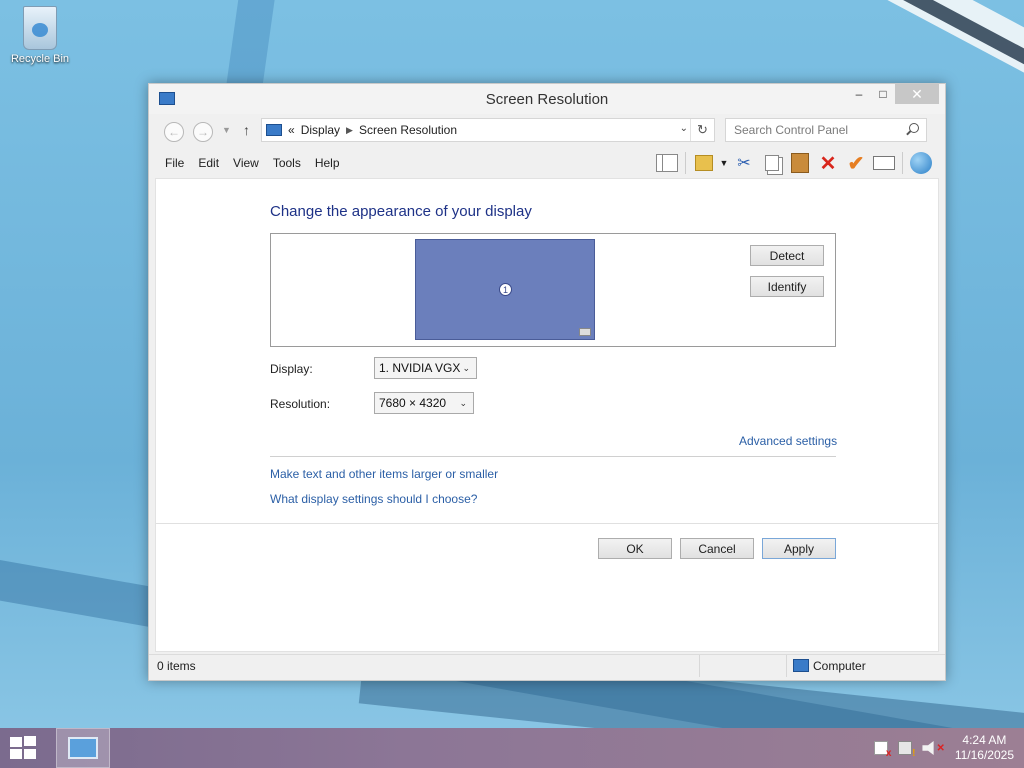  I want to click on address-bar: « Display ▶ Screen Resolution ⌄ ↻, so click(488, 130).